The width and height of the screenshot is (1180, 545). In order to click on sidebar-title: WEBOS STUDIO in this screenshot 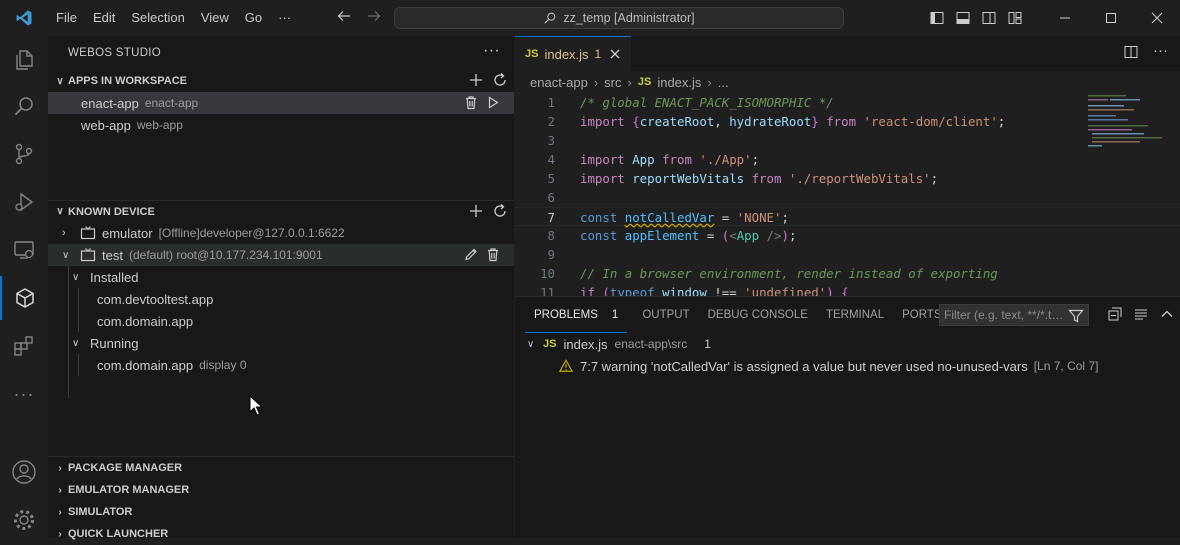, I will do `click(115, 53)`.